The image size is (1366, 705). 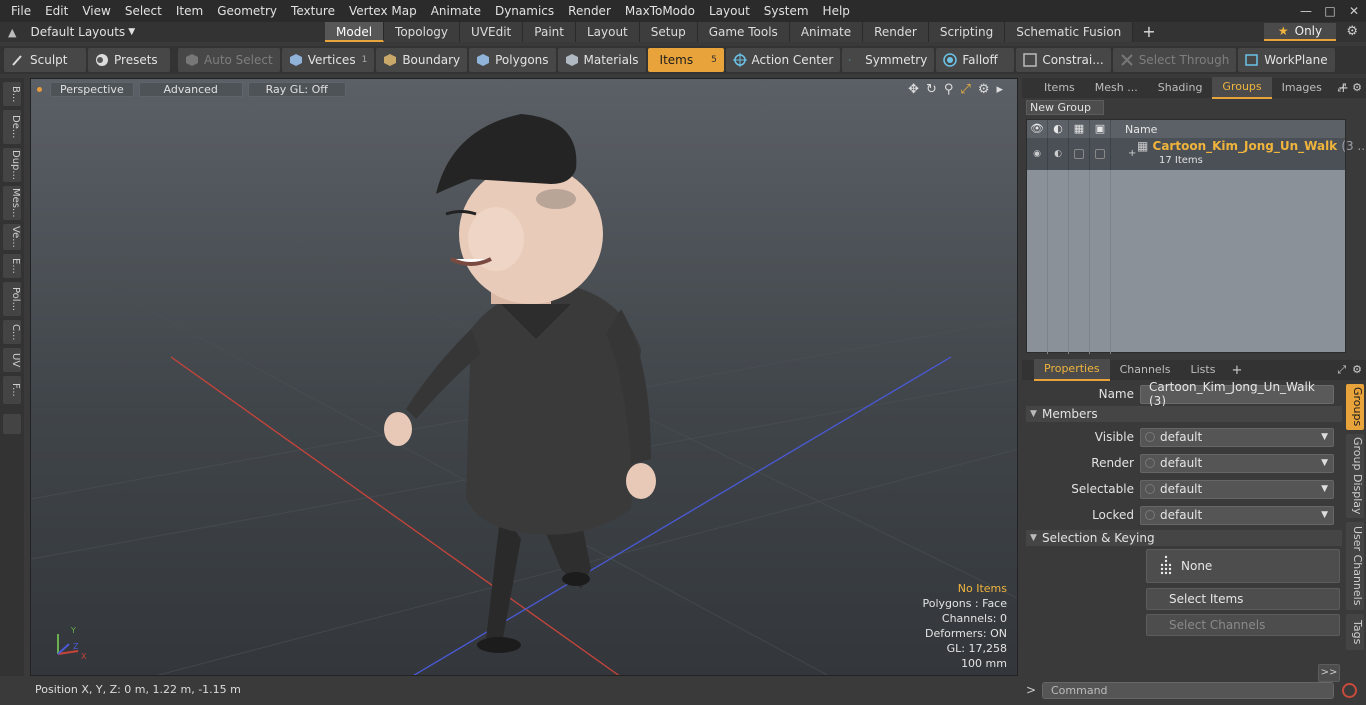 I want to click on tab-paint: Paint, so click(x=549, y=32).